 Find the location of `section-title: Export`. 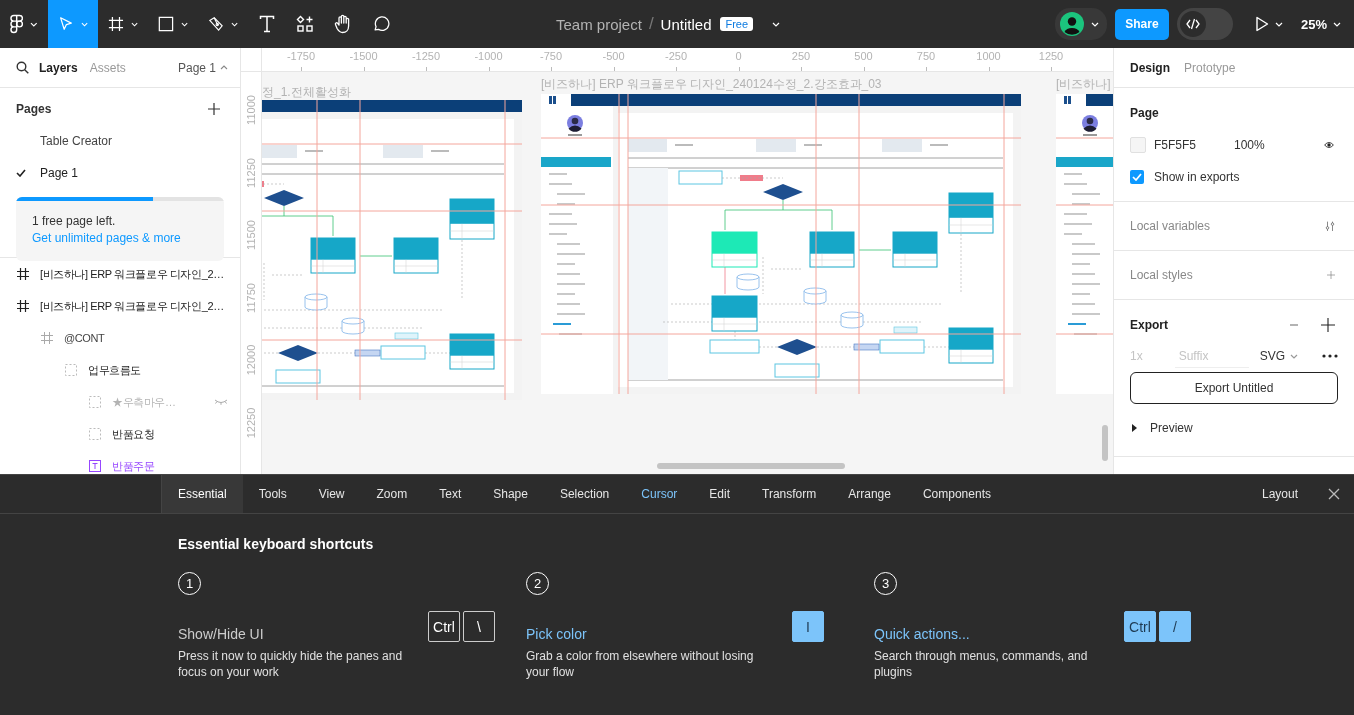

section-title: Export is located at coordinates (1149, 325).